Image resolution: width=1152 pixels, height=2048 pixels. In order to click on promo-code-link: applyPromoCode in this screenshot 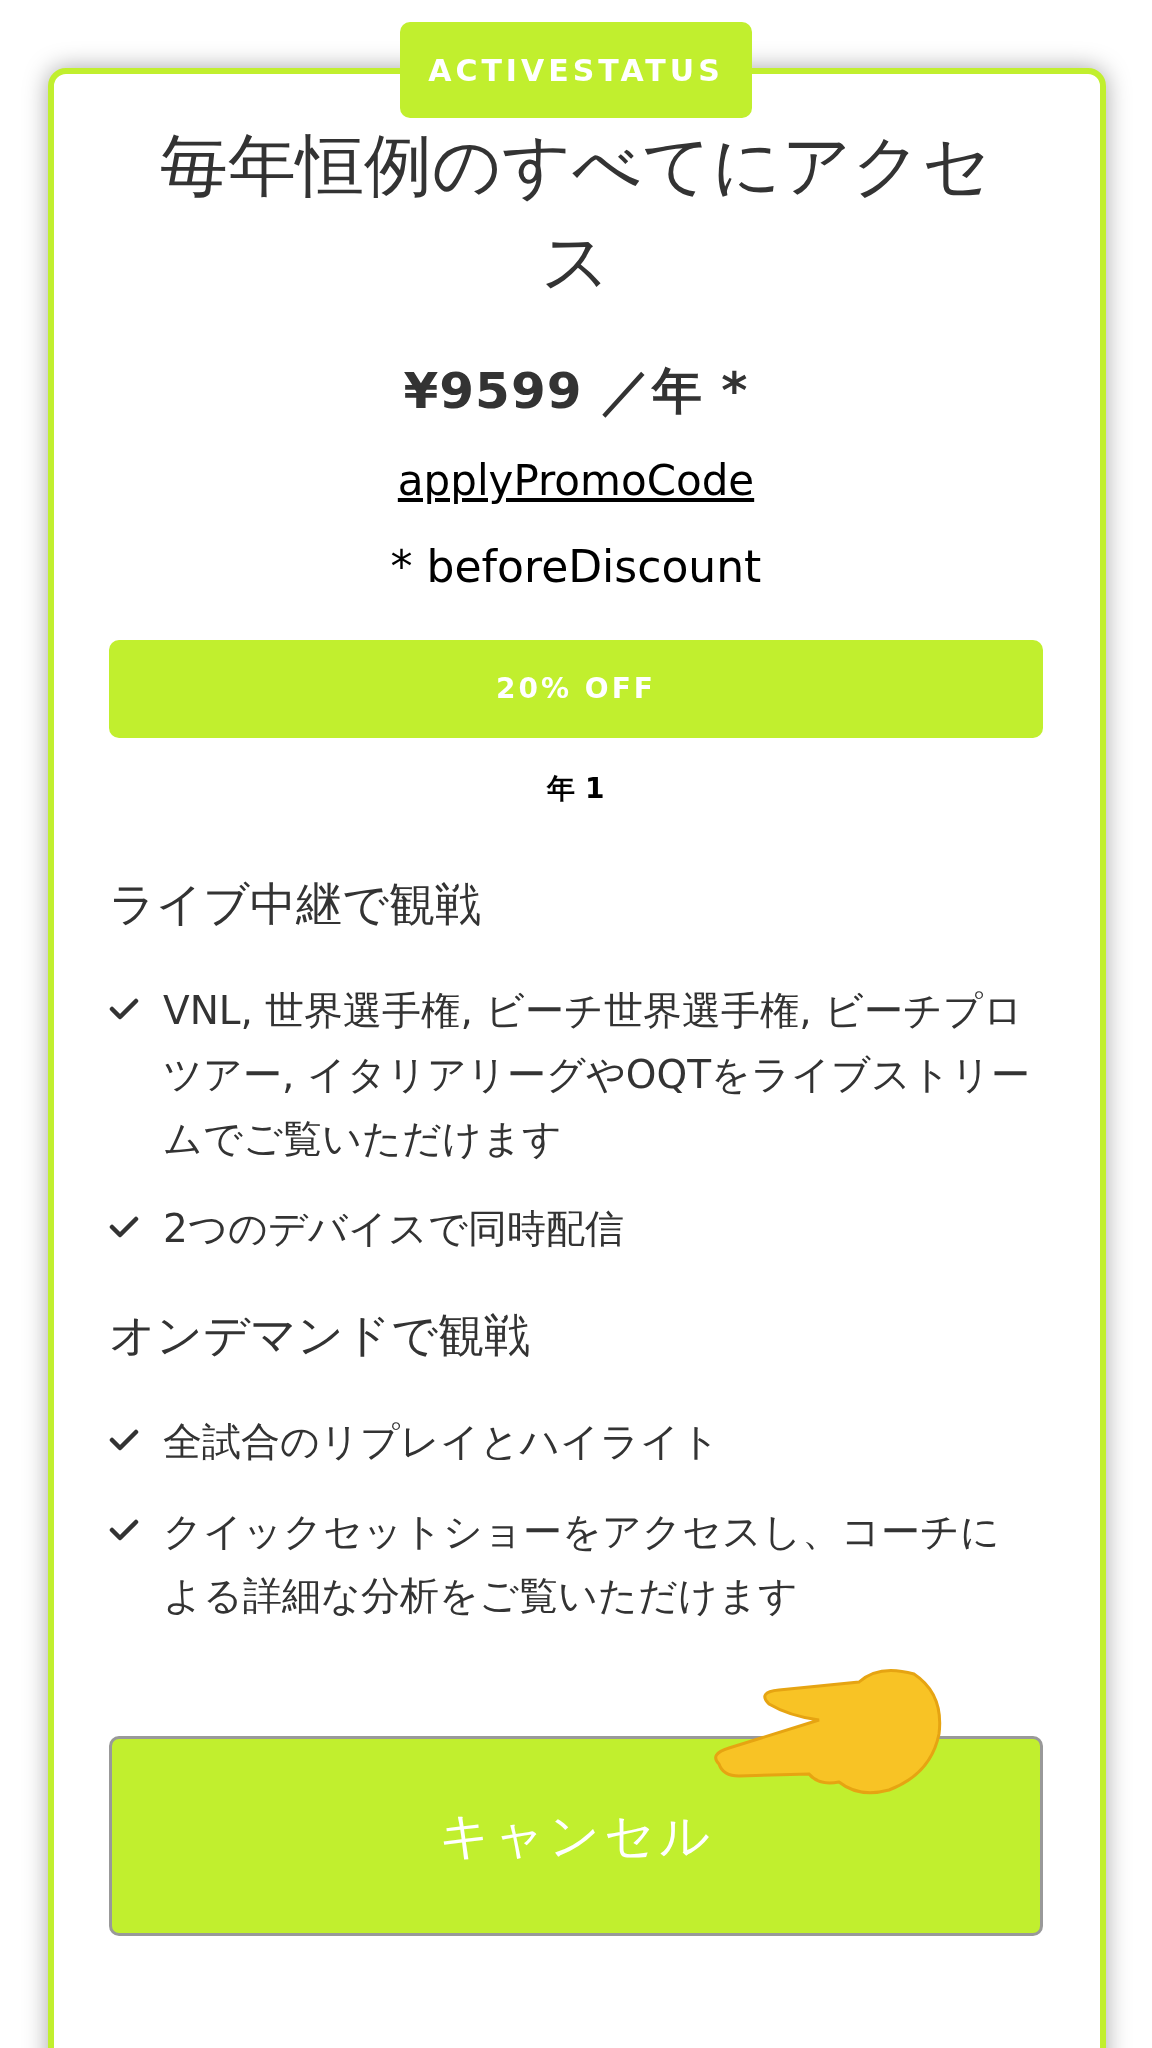, I will do `click(576, 480)`.